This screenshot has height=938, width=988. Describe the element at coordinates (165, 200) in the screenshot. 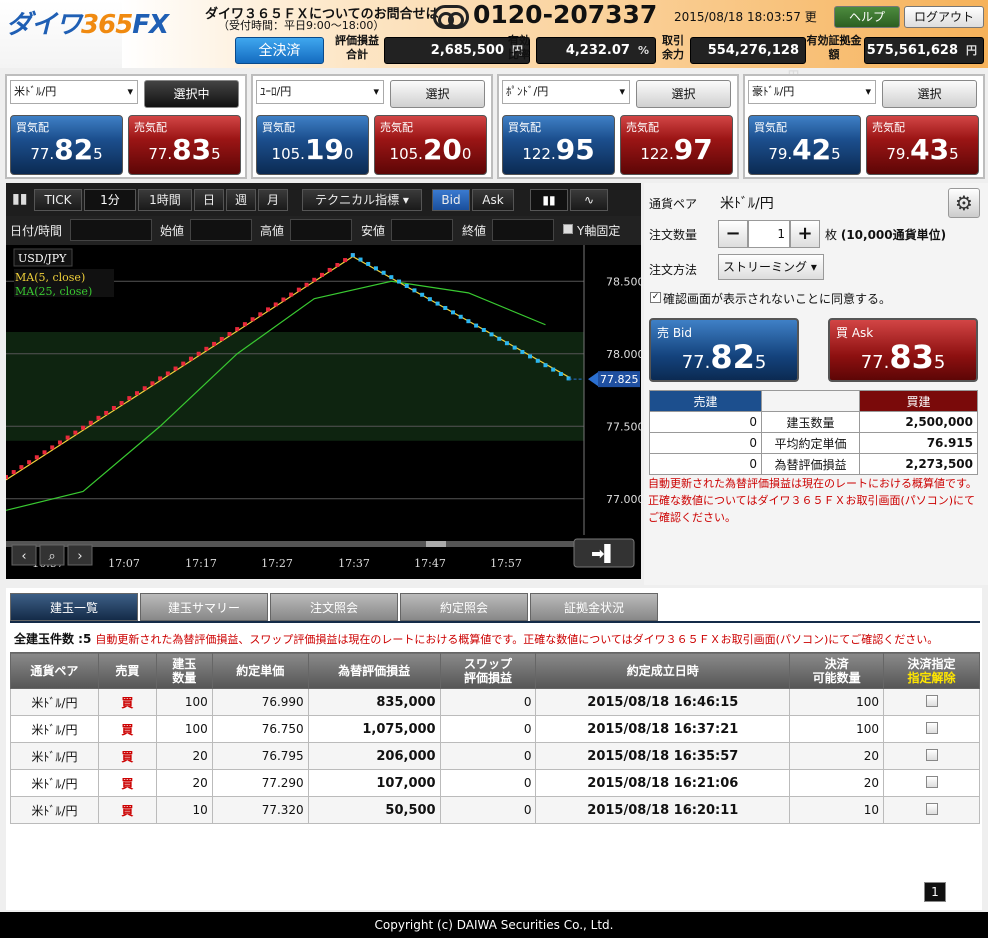

I see `1hour-button: 1時間` at that location.